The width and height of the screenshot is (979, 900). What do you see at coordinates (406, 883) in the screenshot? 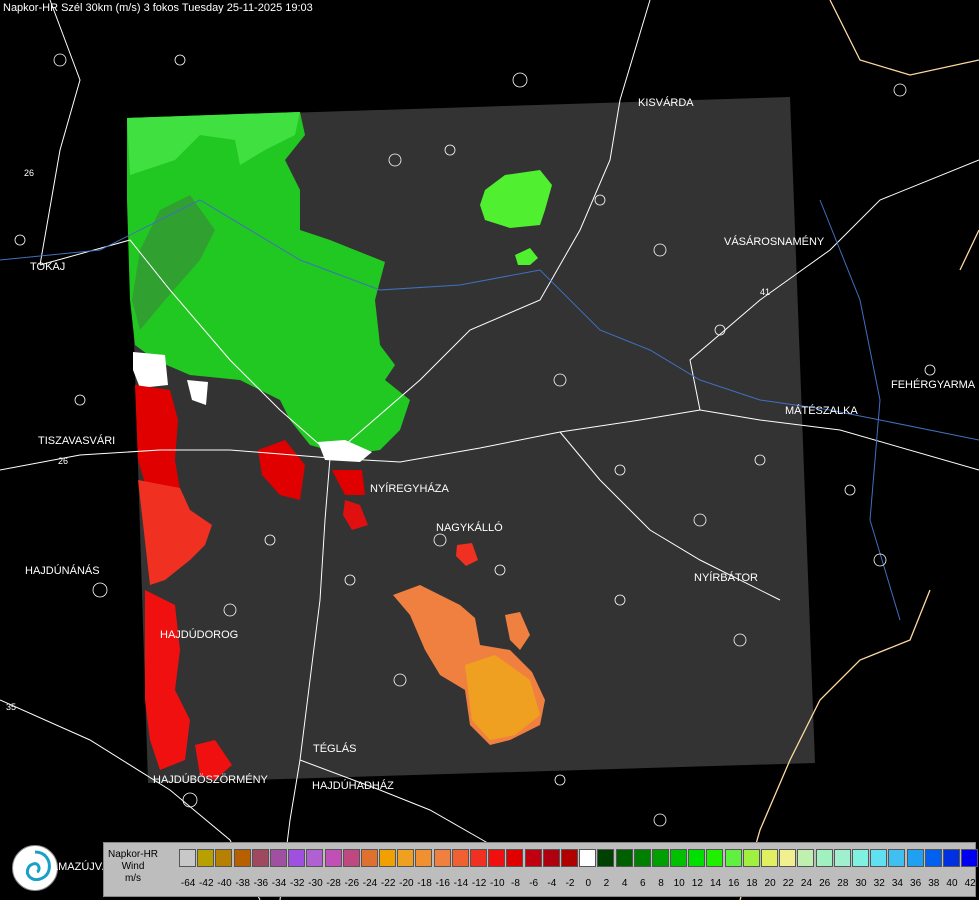
I see `legend-tick-label: -20` at bounding box center [406, 883].